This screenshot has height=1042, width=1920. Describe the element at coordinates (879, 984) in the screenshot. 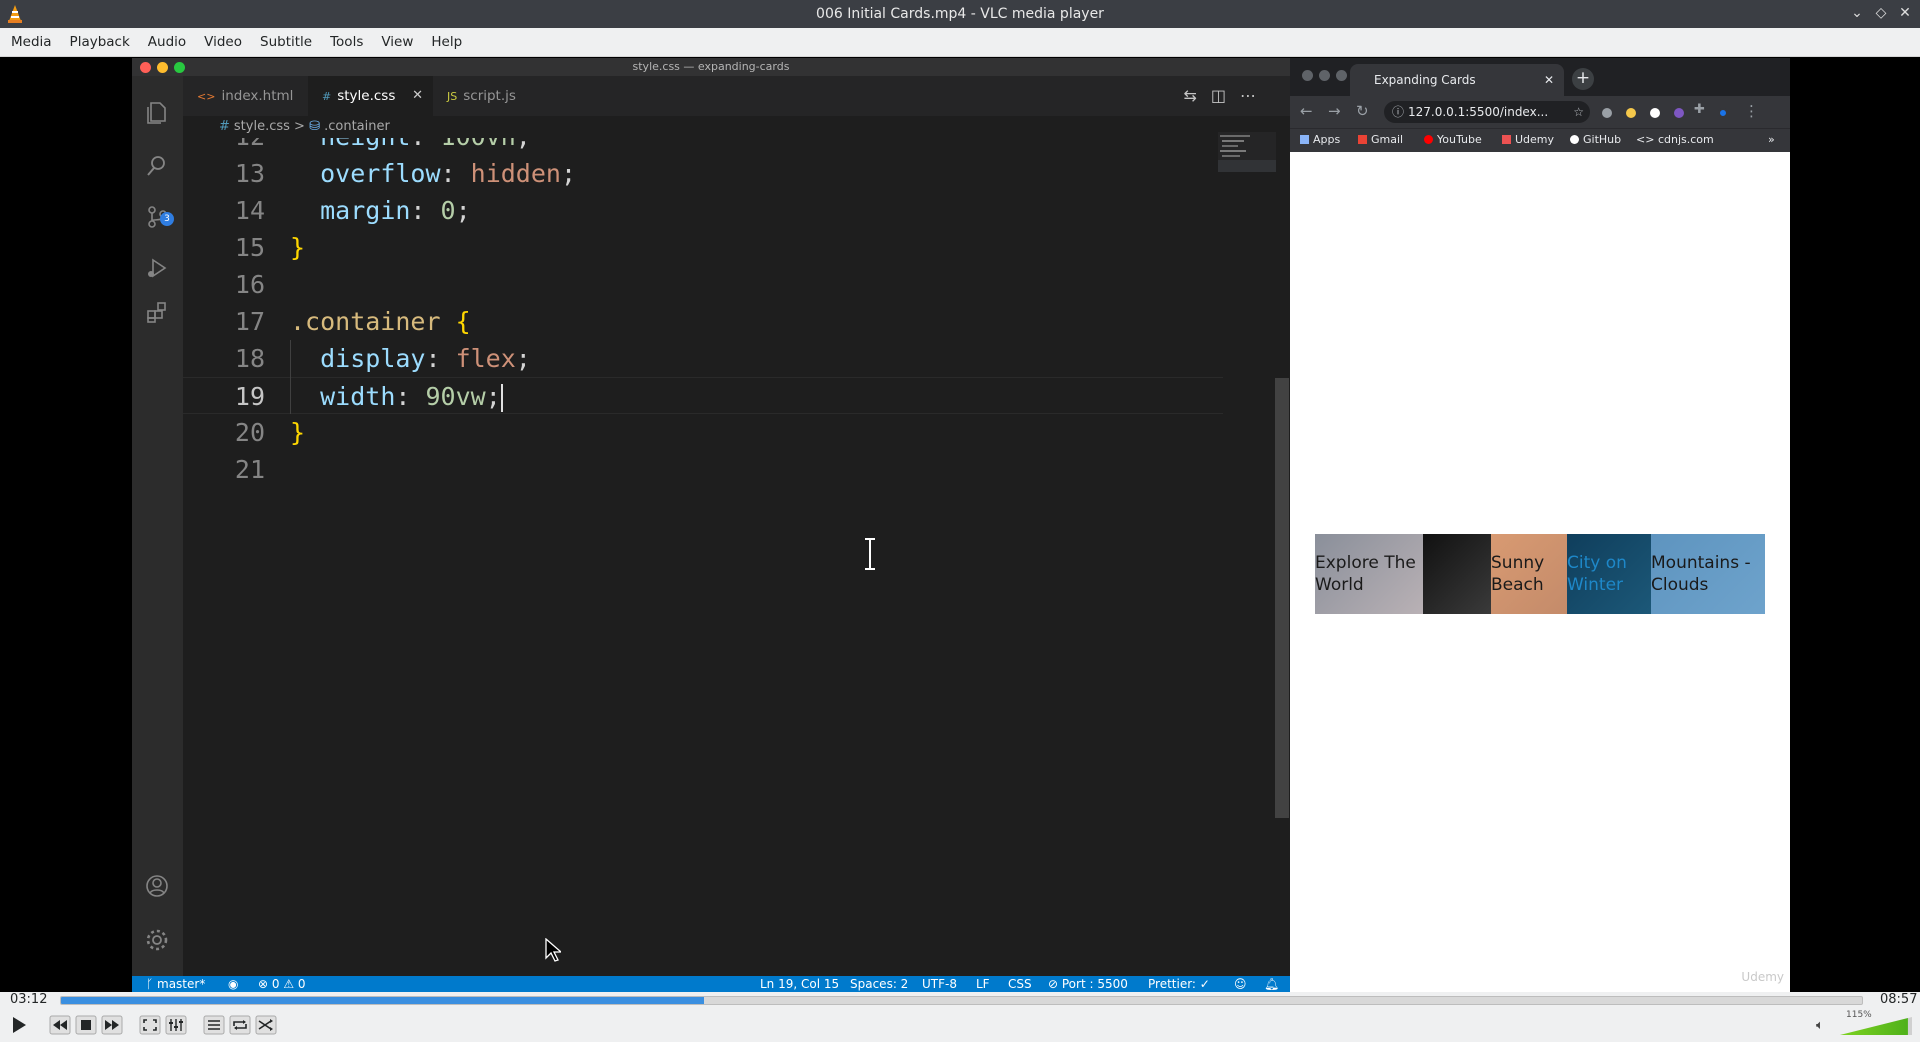

I see `indentation: Spaces: 2` at that location.